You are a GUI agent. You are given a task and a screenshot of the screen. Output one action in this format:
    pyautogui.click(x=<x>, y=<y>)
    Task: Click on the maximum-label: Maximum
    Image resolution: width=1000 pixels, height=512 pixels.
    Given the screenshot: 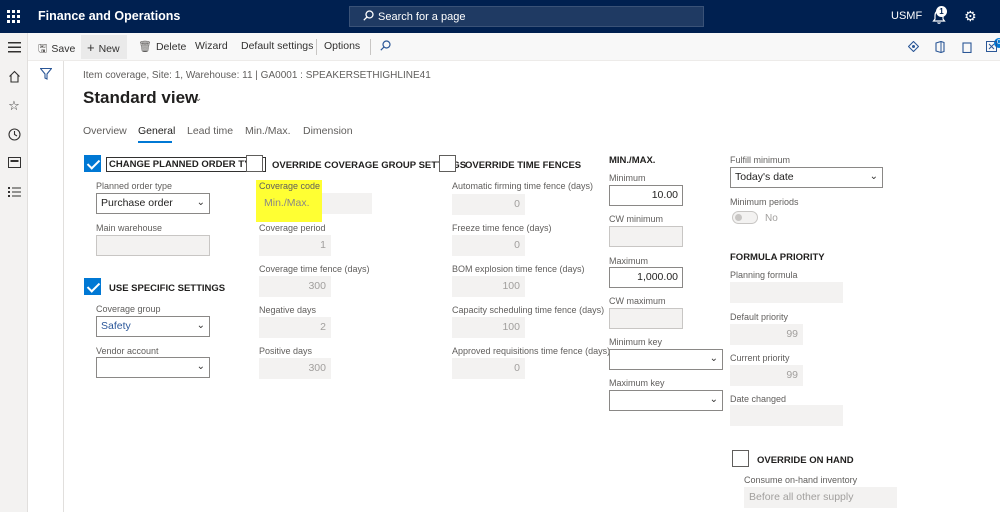 What is the action you would take?
    pyautogui.click(x=629, y=261)
    